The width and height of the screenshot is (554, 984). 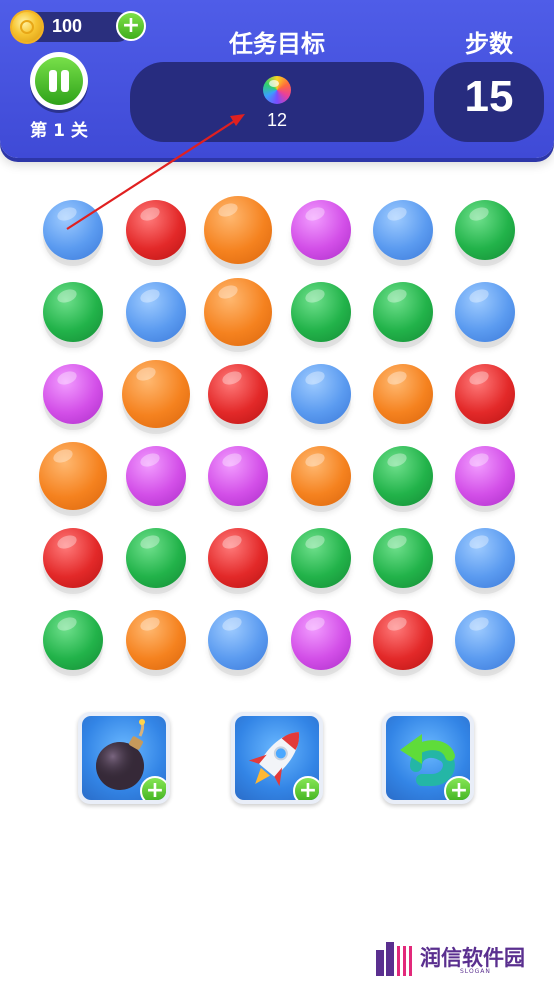 I want to click on watermark-slogan: SLOGAN, so click(x=475, y=971).